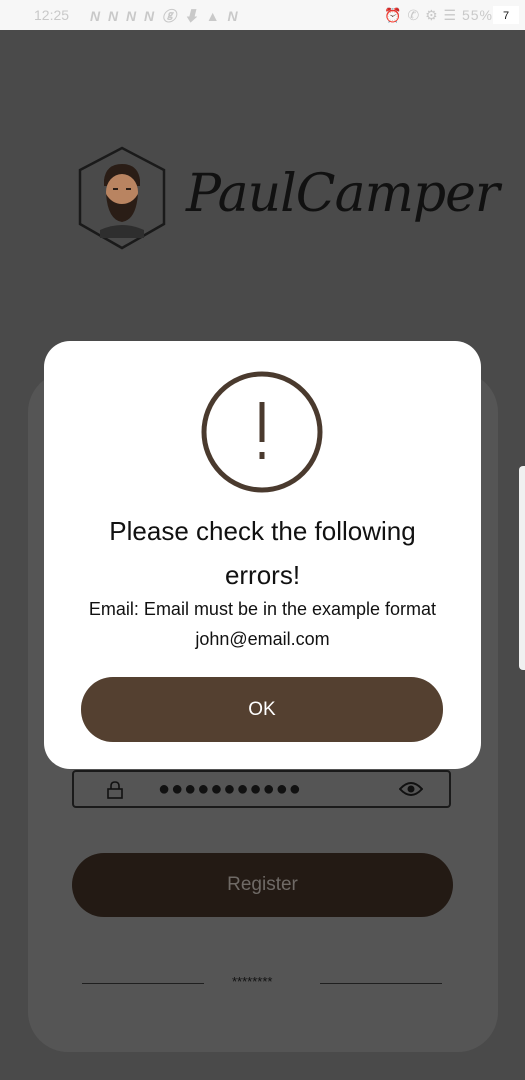  What do you see at coordinates (506, 15) in the screenshot?
I see `status-badge: 7` at bounding box center [506, 15].